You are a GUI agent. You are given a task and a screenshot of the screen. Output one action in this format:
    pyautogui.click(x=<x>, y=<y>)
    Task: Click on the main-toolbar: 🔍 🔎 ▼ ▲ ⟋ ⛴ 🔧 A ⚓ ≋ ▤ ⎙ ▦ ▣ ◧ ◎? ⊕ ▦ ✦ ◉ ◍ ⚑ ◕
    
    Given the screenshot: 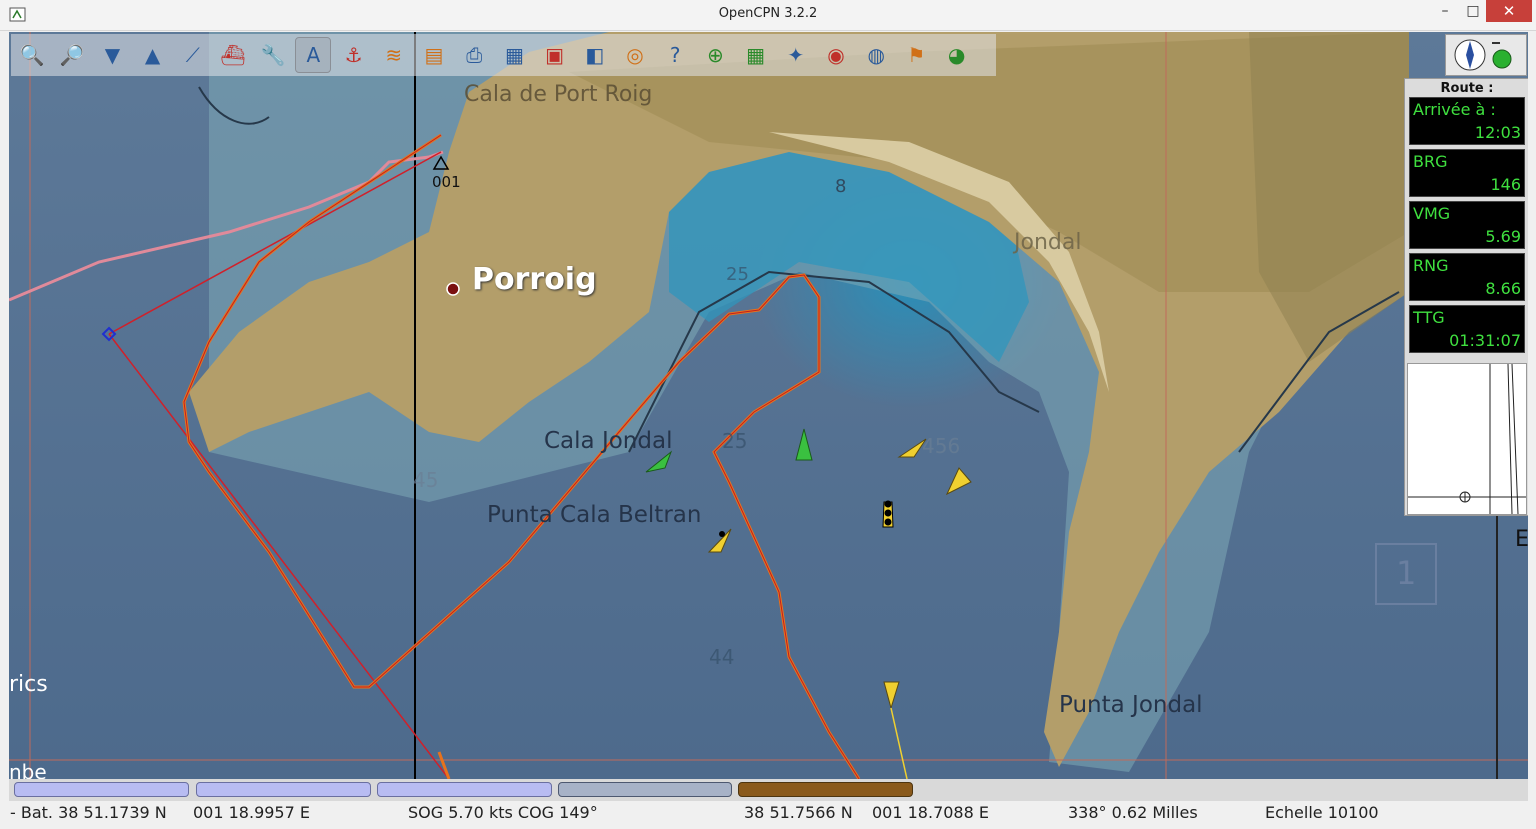 What is the action you would take?
    pyautogui.click(x=503, y=55)
    